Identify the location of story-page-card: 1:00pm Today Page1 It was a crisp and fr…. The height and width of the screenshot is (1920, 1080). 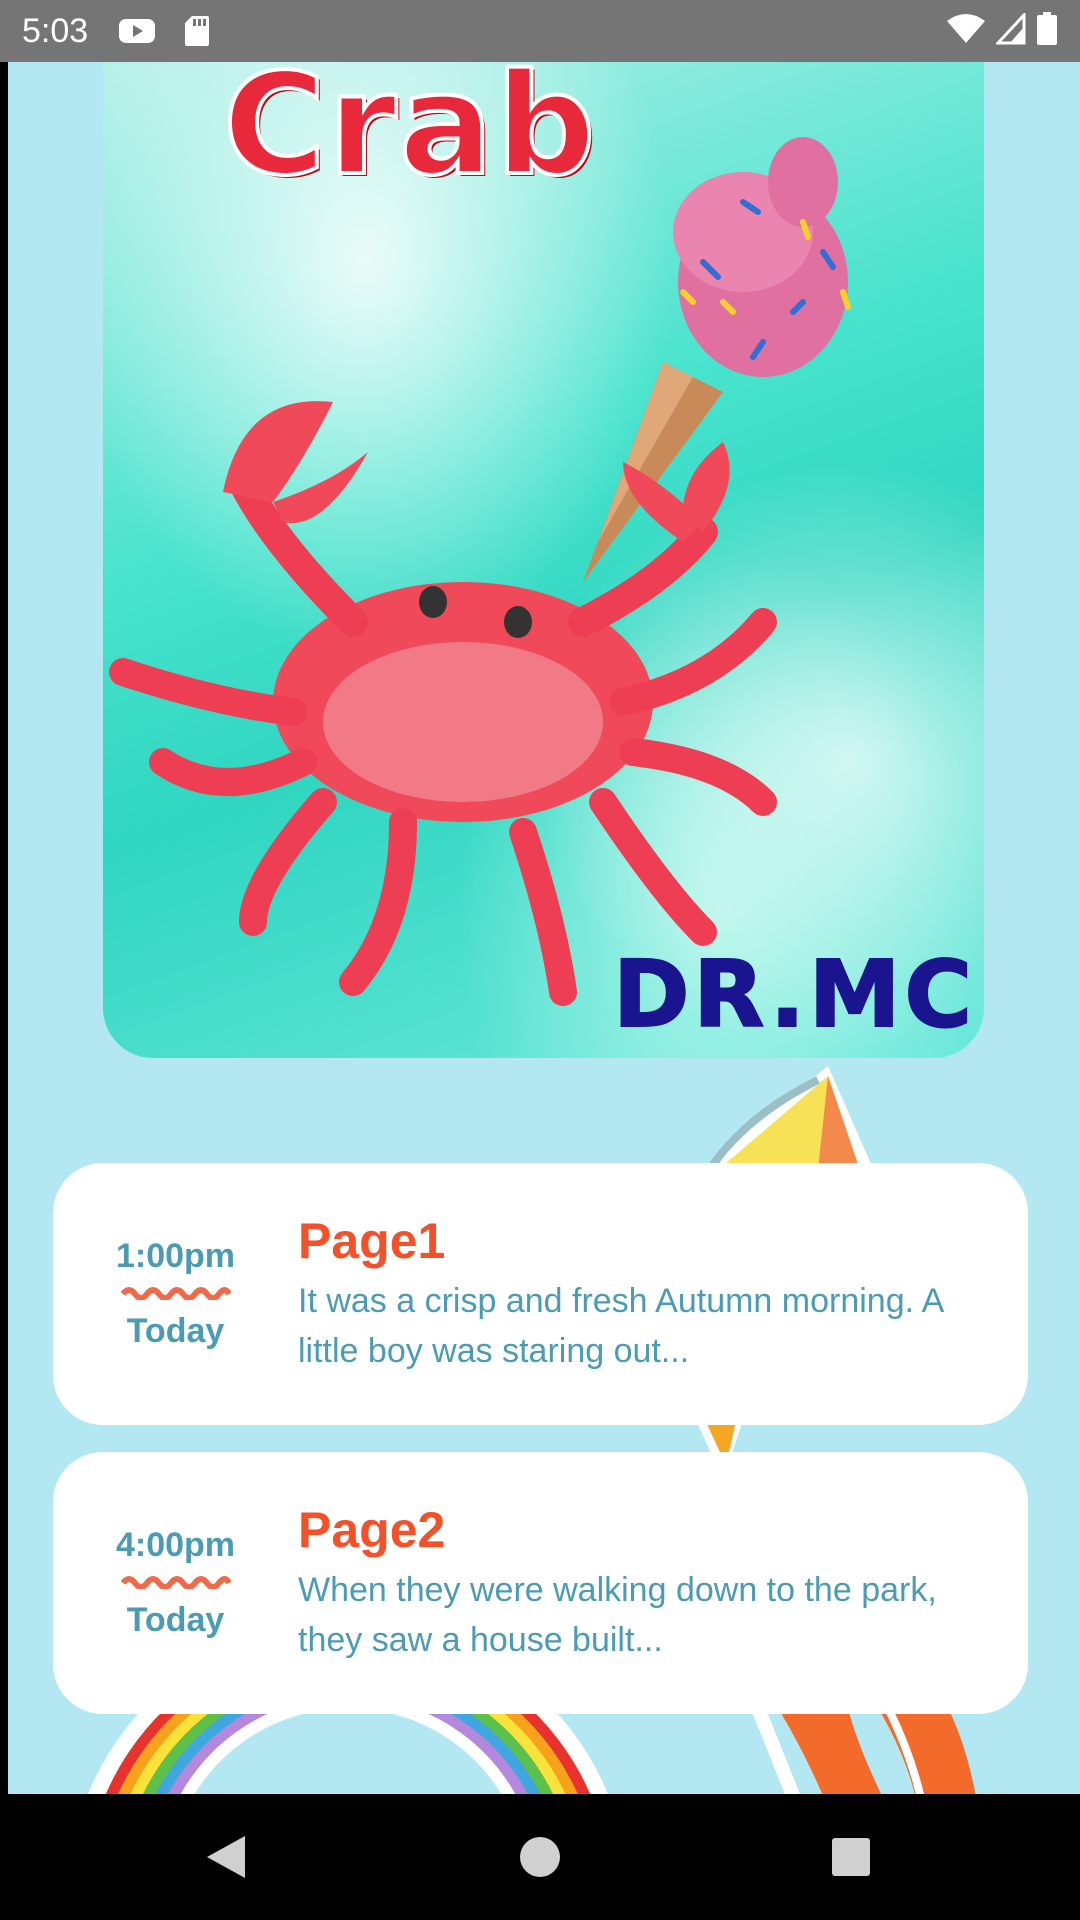
(540, 1294).